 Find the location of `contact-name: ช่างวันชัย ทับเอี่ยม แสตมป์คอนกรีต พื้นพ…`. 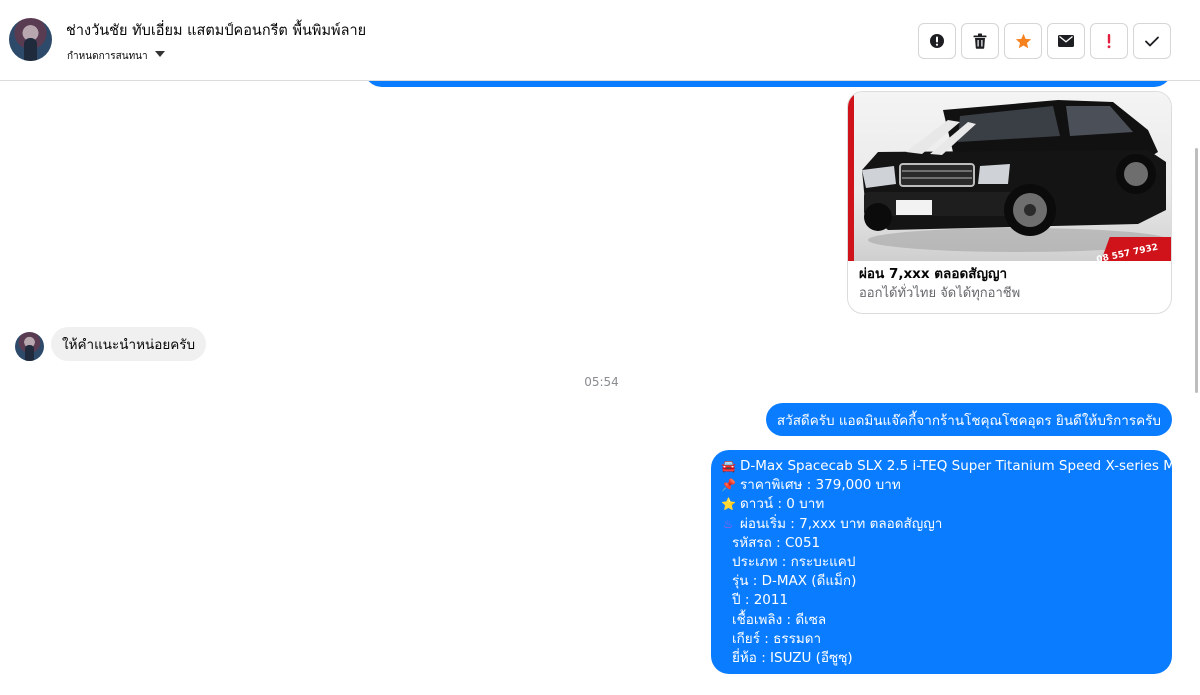

contact-name: ช่างวันชัย ทับเอี่ยม แสตมป์คอนกรีต พื้นพ… is located at coordinates (216, 30).